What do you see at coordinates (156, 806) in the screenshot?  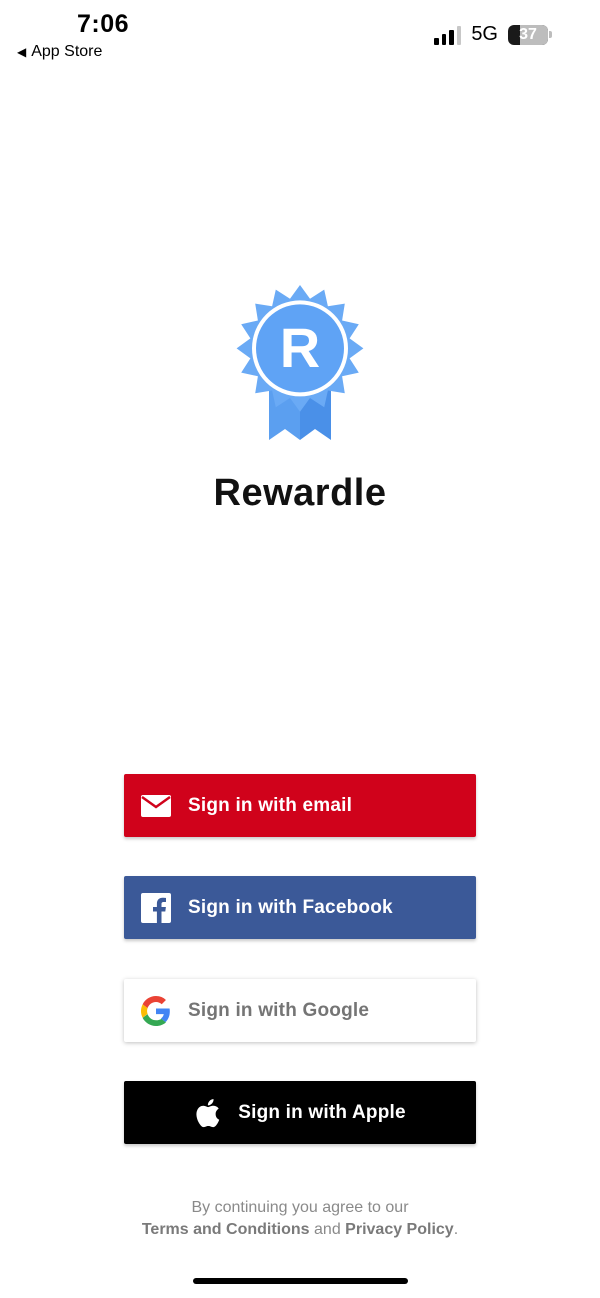 I see `envelope-icon` at bounding box center [156, 806].